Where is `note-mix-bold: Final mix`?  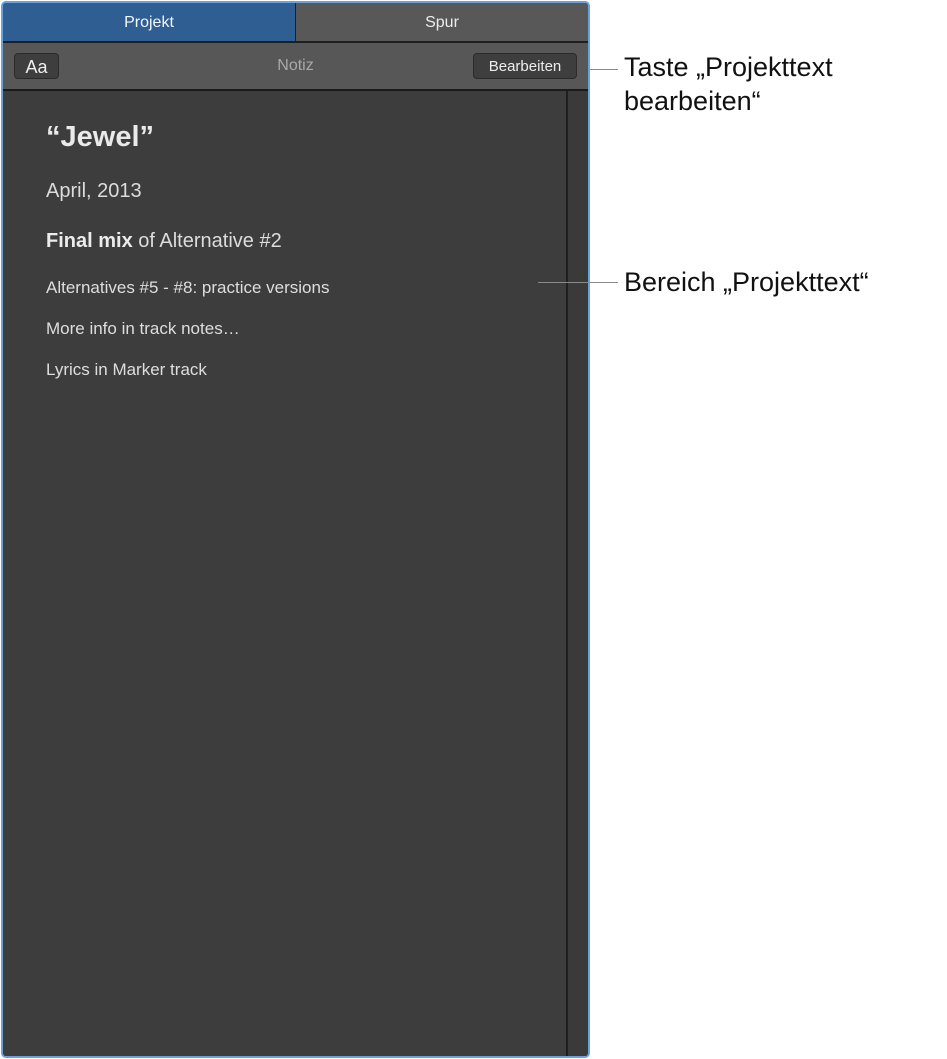
note-mix-bold: Final mix is located at coordinates (89, 241).